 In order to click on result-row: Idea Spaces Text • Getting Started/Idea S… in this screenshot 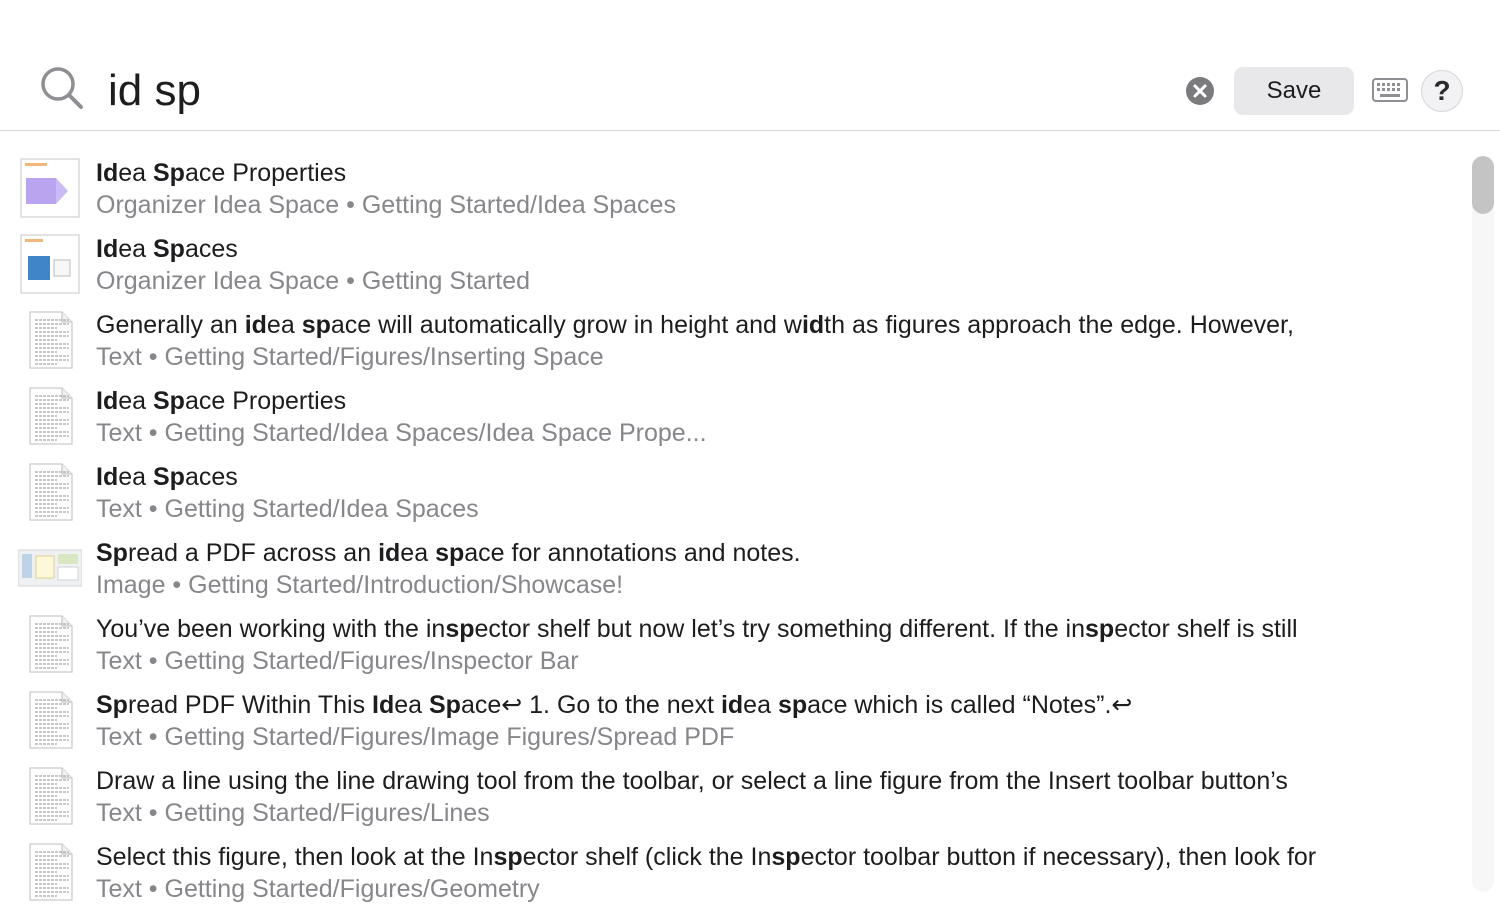, I will do `click(733, 492)`.